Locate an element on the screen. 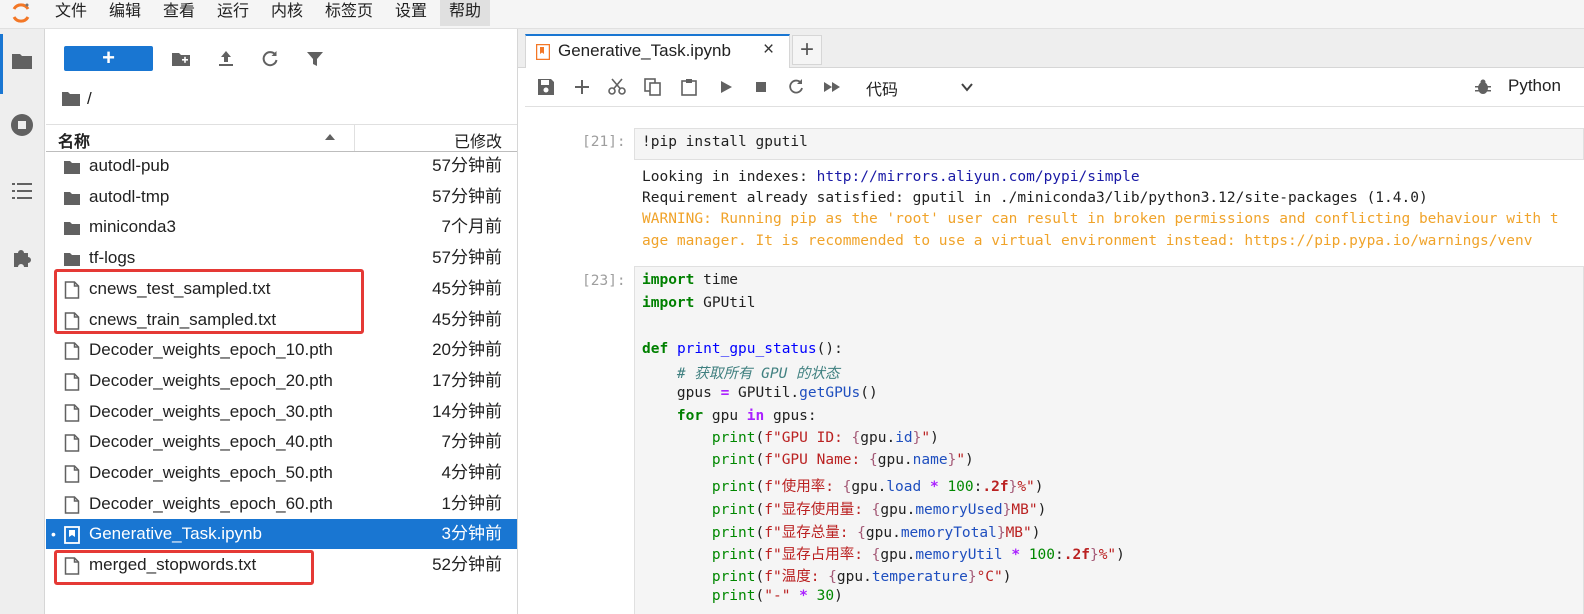 This screenshot has width=1584, height=614. menu-help: 帮助 is located at coordinates (465, 13).